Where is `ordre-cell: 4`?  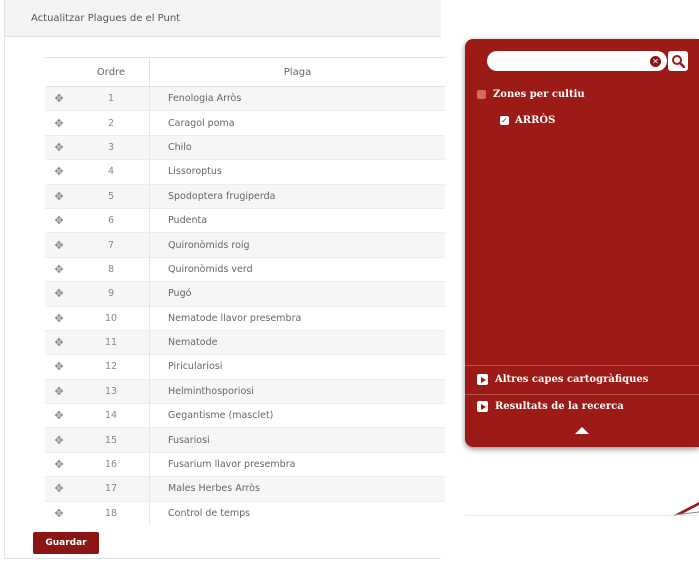 ordre-cell: 4 is located at coordinates (111, 172).